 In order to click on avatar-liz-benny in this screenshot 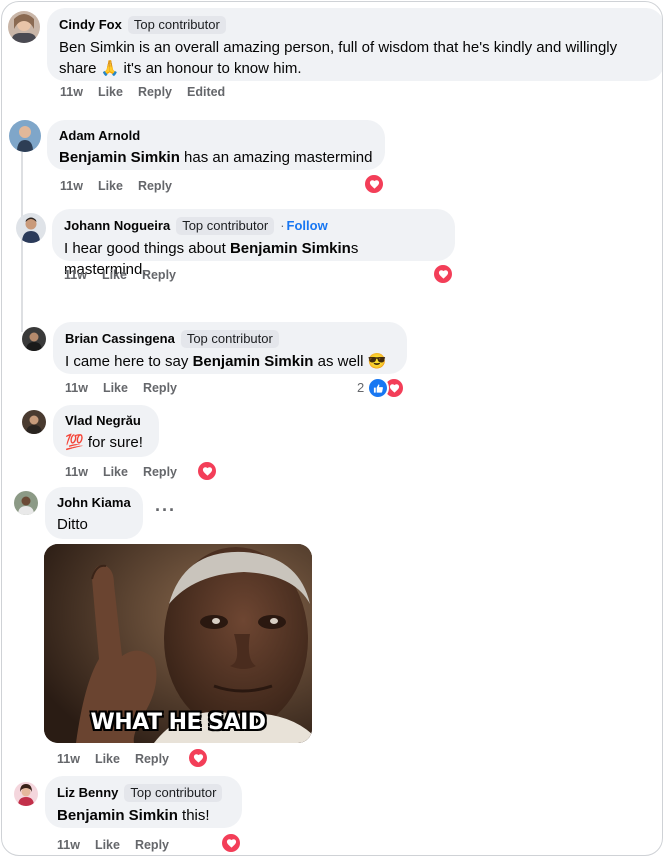, I will do `click(26, 794)`.